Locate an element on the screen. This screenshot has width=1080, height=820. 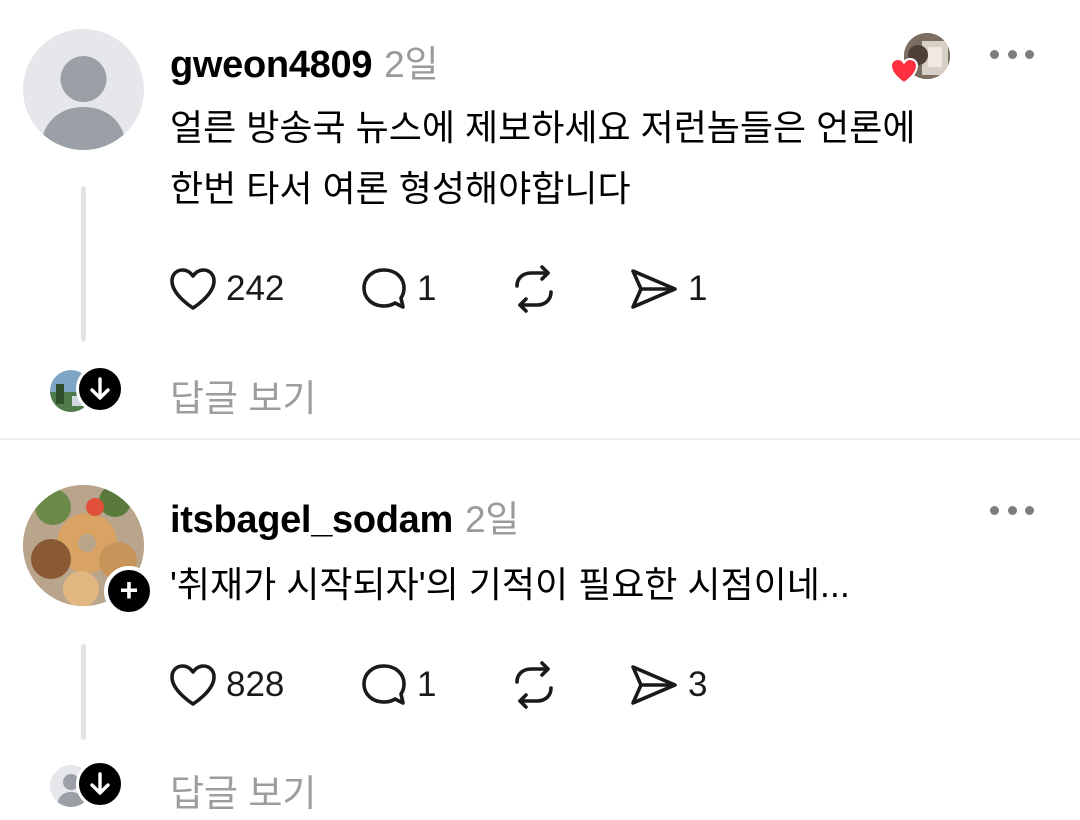
comment-text-line: 한번 타서 여론 형성해야합니다 is located at coordinates (400, 188).